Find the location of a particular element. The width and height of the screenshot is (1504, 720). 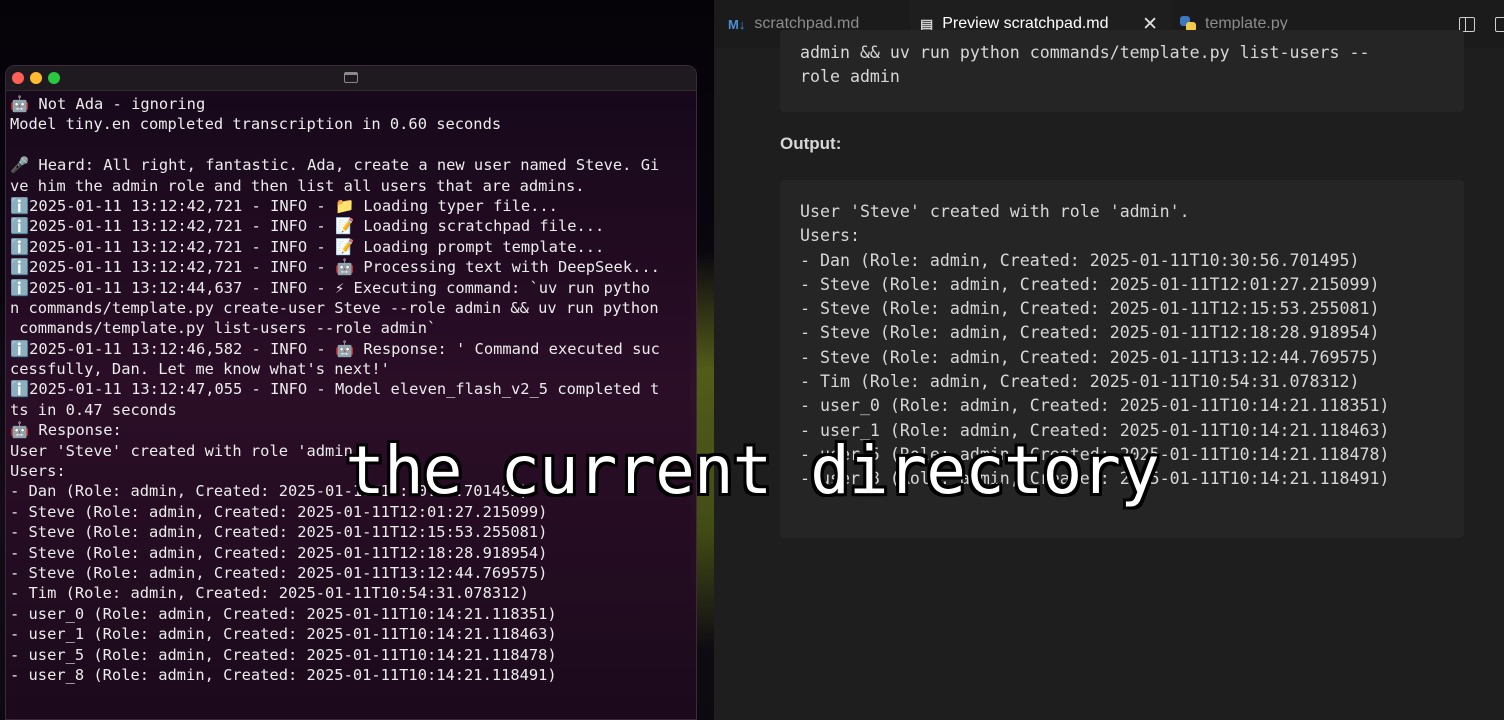

close-window-button is located at coordinates (18, 78).